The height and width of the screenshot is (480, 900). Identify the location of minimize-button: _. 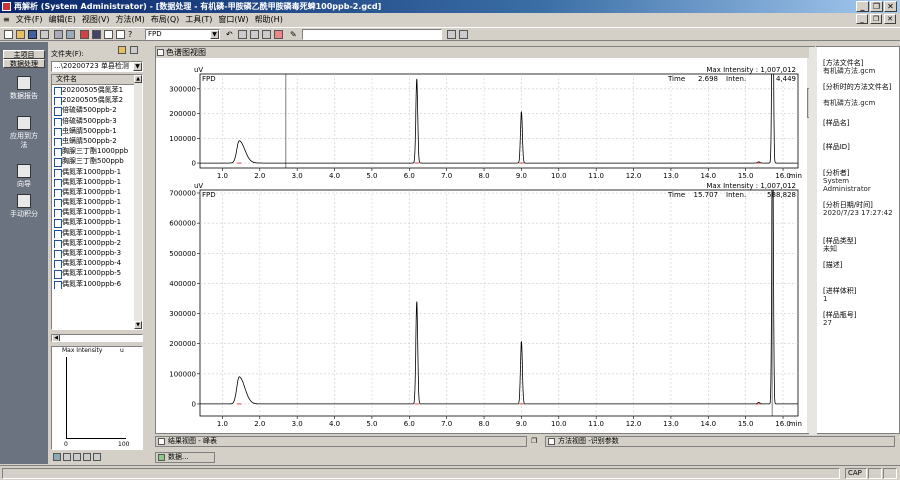
(862, 6).